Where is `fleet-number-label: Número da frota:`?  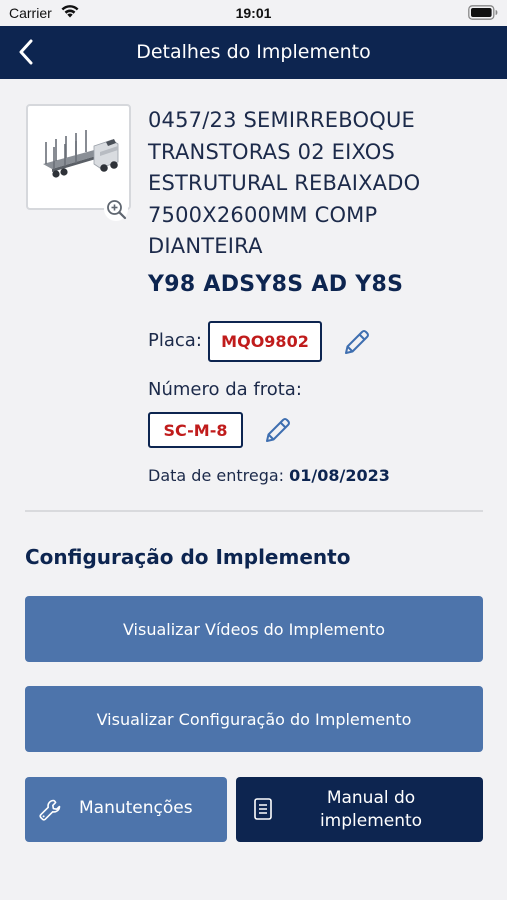
fleet-number-label: Número da frota: is located at coordinates (225, 389).